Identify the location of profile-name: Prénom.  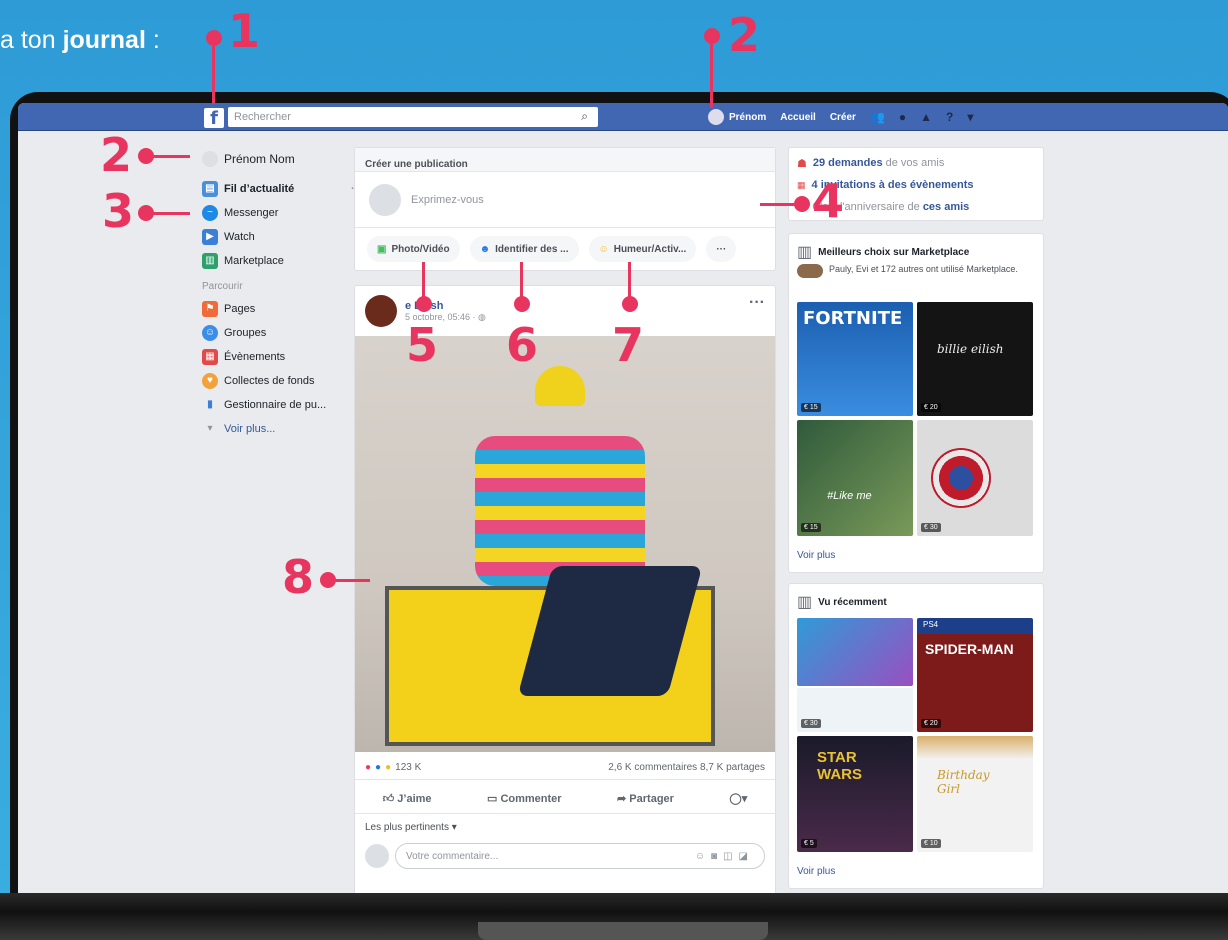
(748, 117).